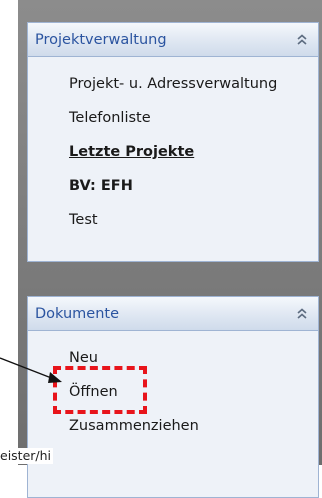  Describe the element at coordinates (27, 456) in the screenshot. I see `cut-off-label: eister/hi` at that location.